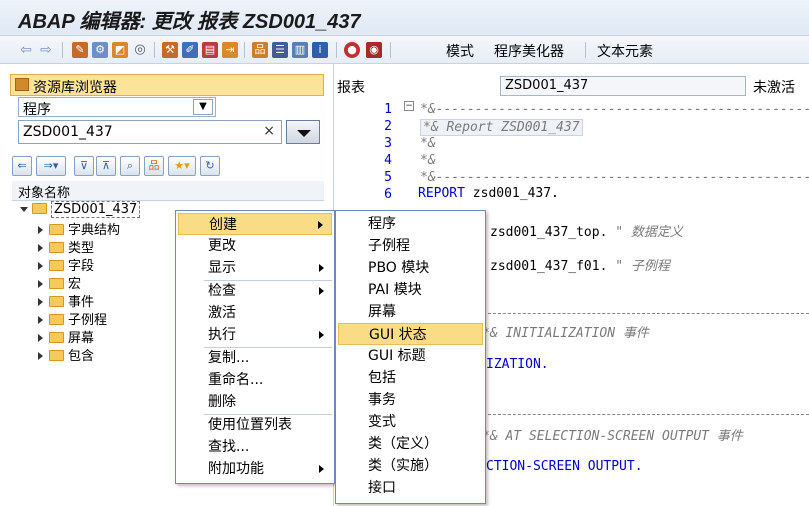 This screenshot has width=809, height=506. I want to click on tree-node-events: 事件, so click(66, 300).